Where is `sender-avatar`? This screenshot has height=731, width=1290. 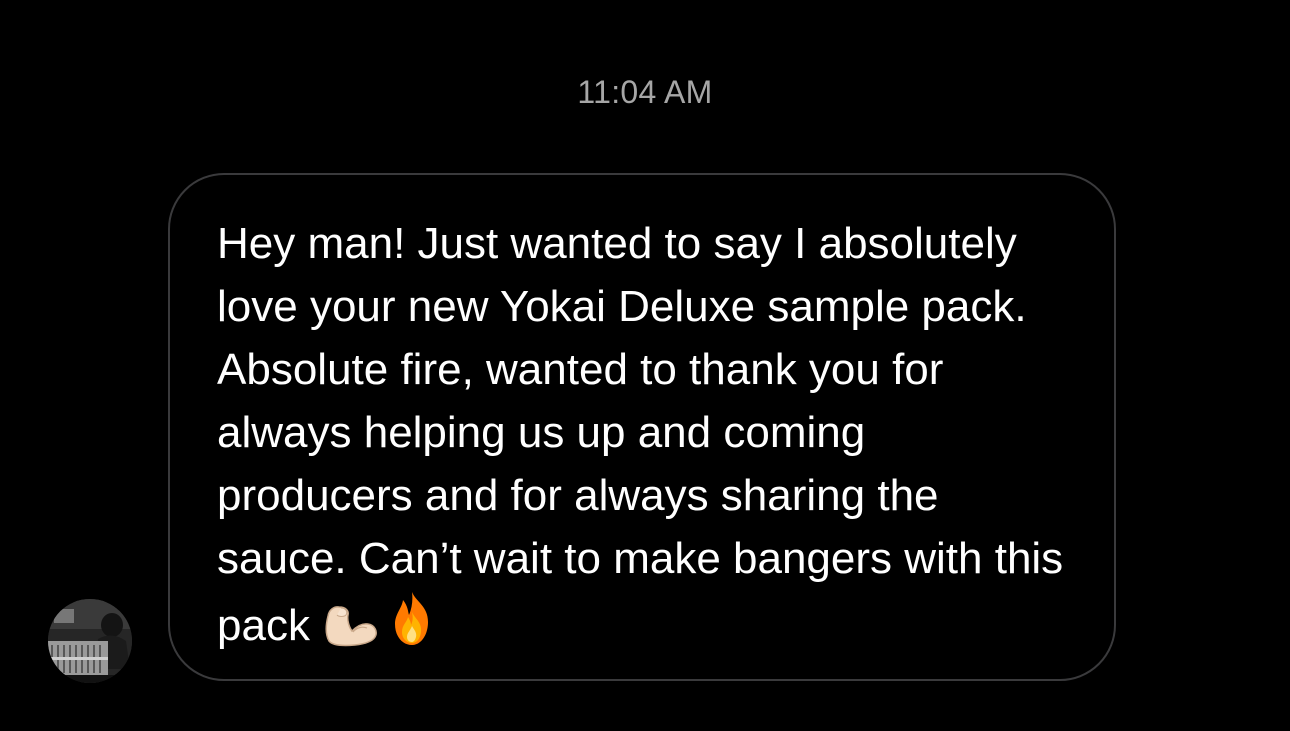
sender-avatar is located at coordinates (90, 641).